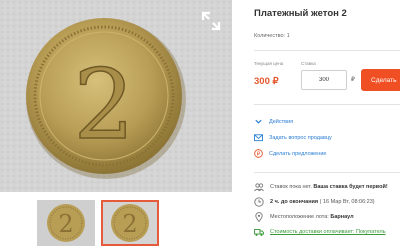  I want to click on current-price: 300 ₽, so click(266, 81).